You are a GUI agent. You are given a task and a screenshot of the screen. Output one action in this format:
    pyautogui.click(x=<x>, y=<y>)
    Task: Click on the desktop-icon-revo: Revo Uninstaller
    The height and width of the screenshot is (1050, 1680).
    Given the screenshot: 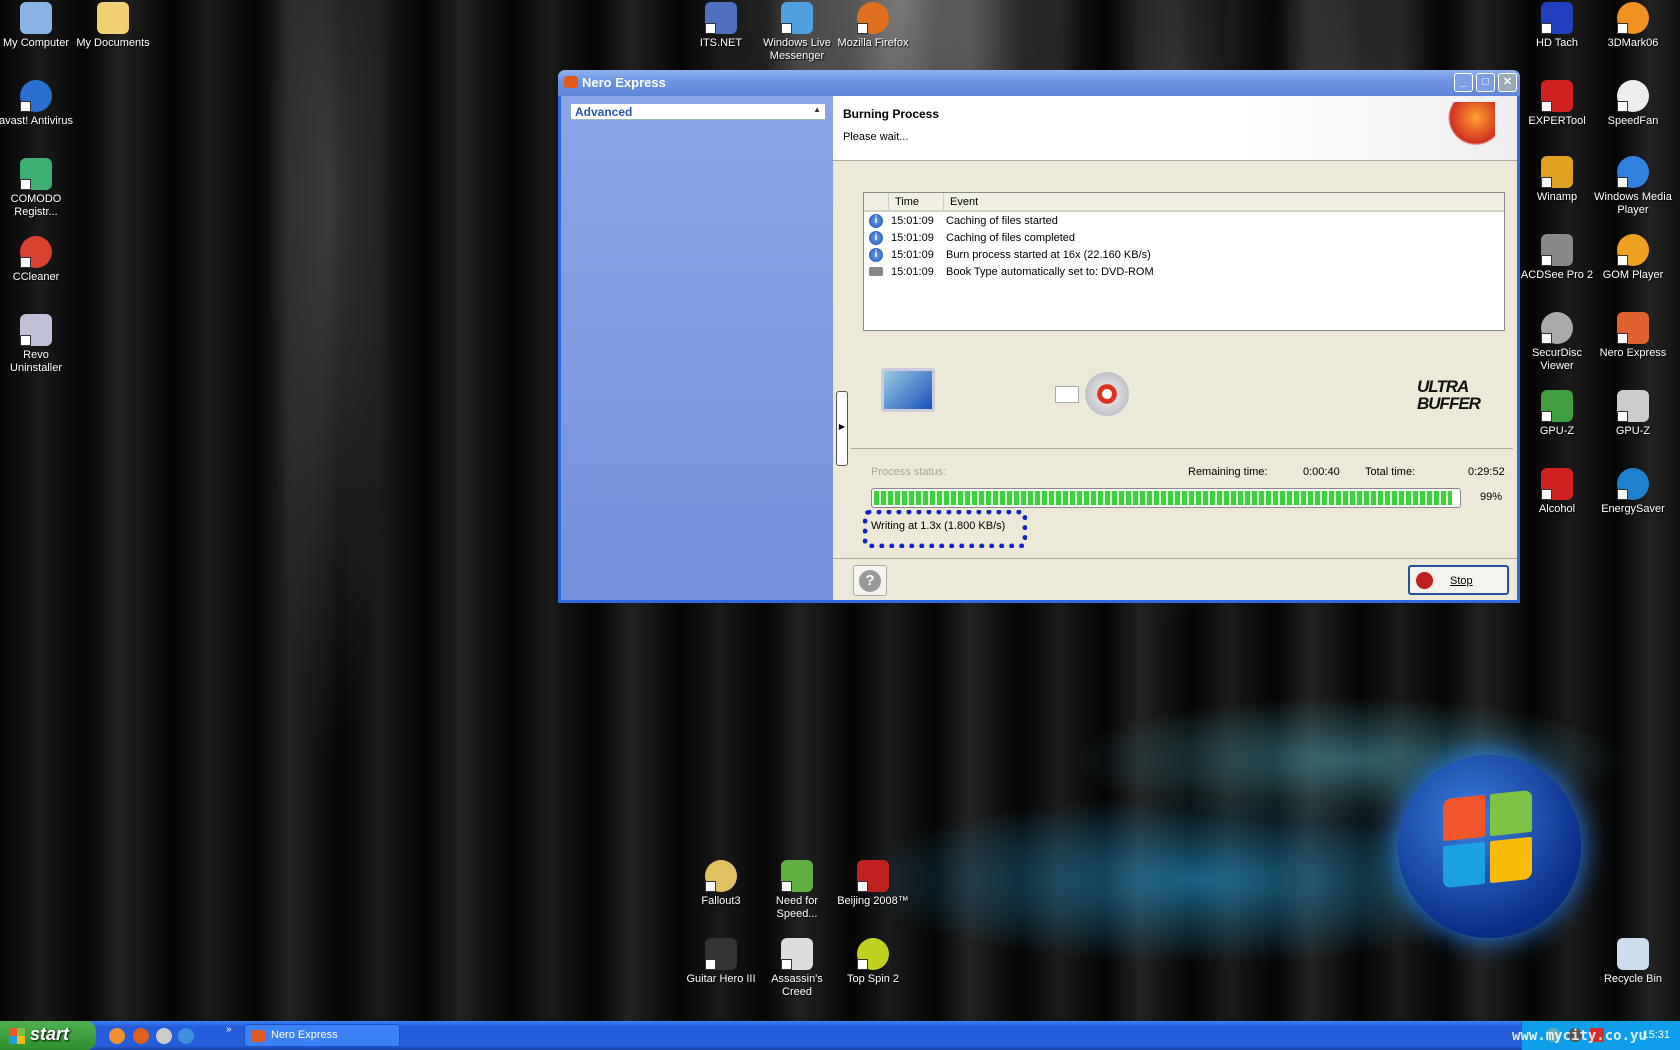 What is the action you would take?
    pyautogui.click(x=37, y=344)
    